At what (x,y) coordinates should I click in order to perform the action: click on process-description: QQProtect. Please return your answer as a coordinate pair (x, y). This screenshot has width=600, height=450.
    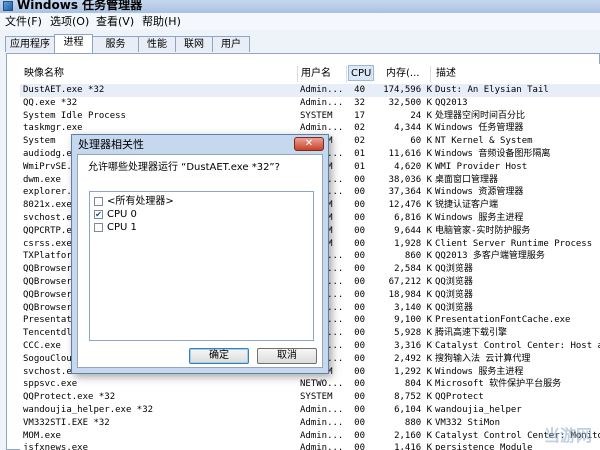
    Looking at the image, I should click on (459, 397).